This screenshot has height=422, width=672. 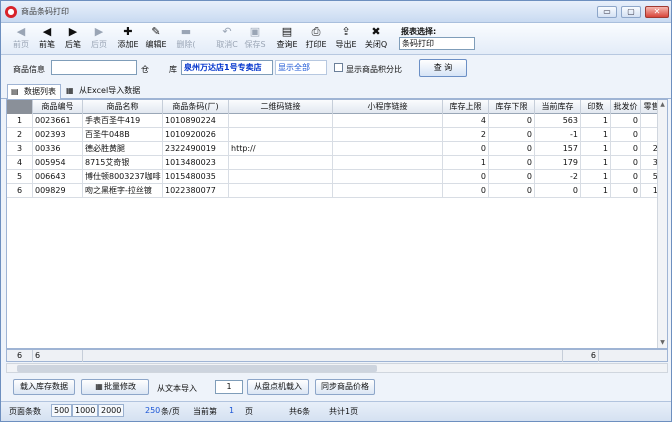 What do you see at coordinates (123, 121) in the screenshot?
I see `table-cell: 手表百圣牛419` at bounding box center [123, 121].